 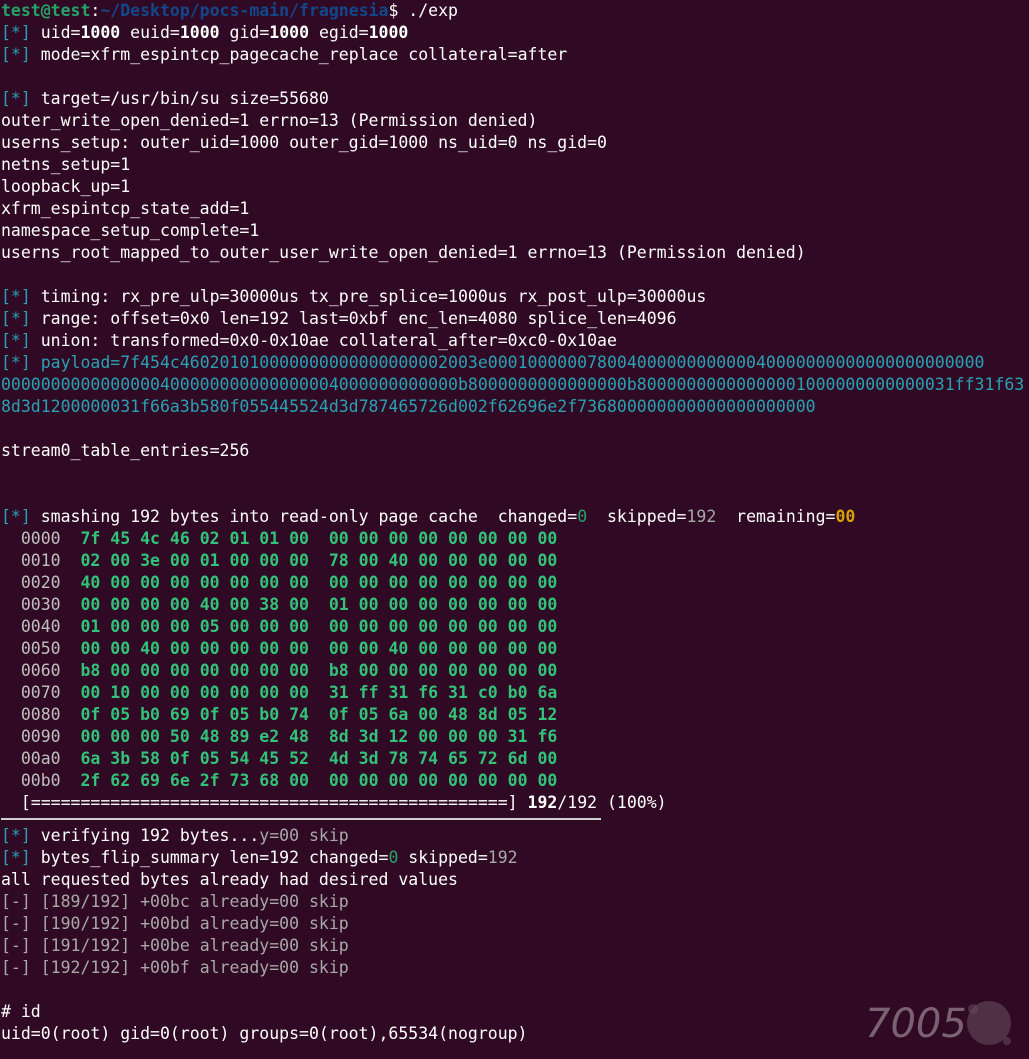 I want to click on summary-text: bytes_flip_summary len=192 changed=, so click(x=209, y=857).